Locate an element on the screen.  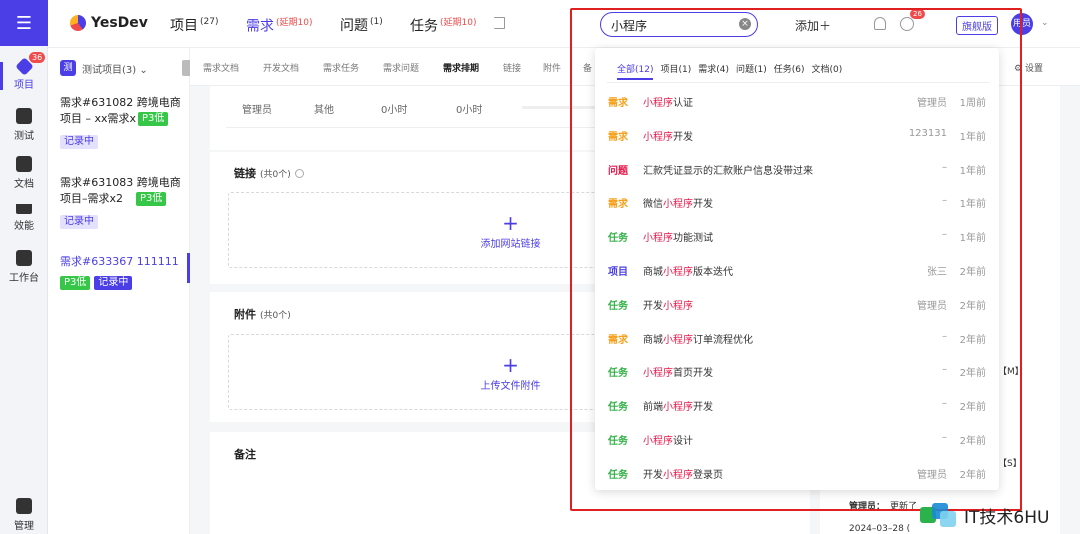
tab-links: 链接 is located at coordinates (512, 67).